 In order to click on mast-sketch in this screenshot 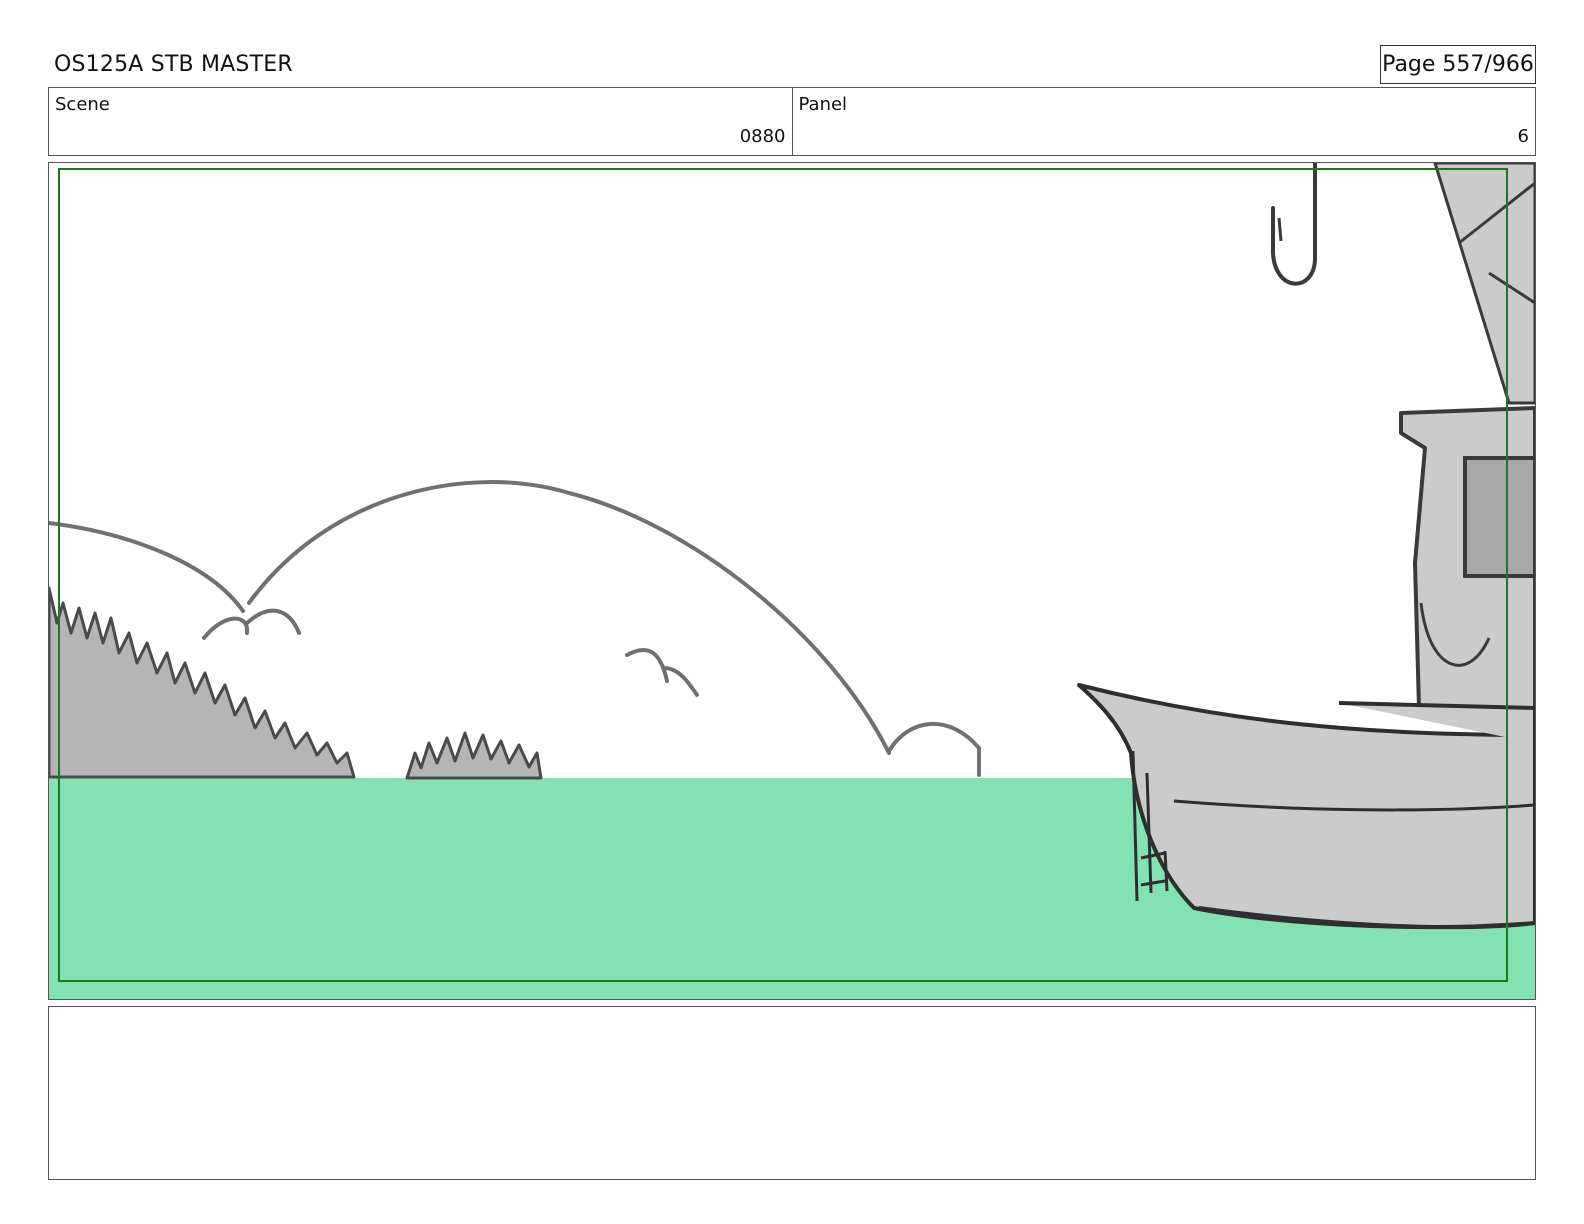, I will do `click(1484, 284)`.